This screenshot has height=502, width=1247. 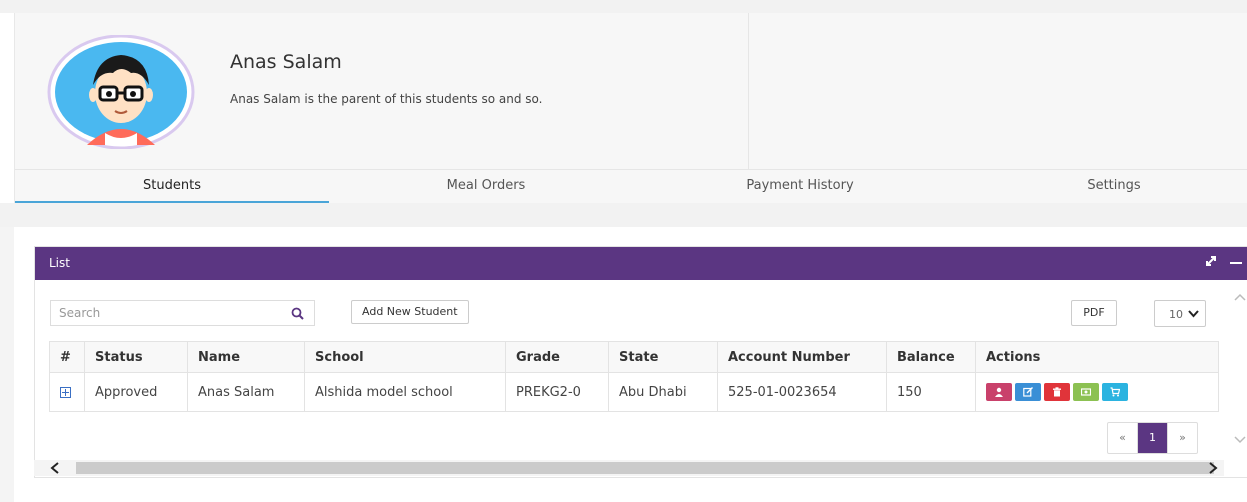 I want to click on user-icon, so click(x=999, y=392).